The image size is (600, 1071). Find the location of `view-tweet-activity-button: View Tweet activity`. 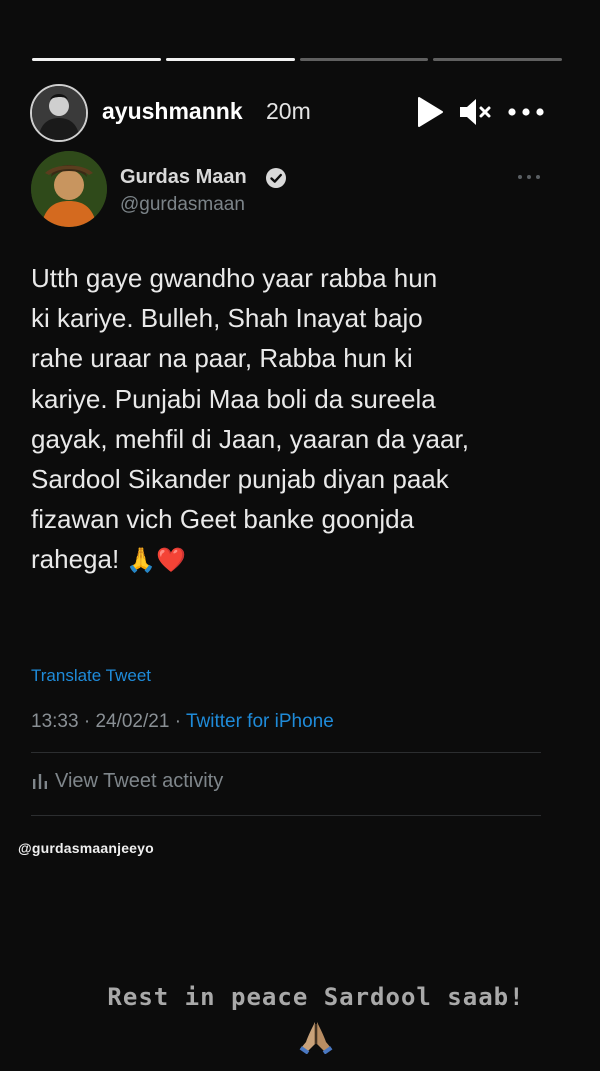

view-tweet-activity-button: View Tweet activity is located at coordinates (127, 781).